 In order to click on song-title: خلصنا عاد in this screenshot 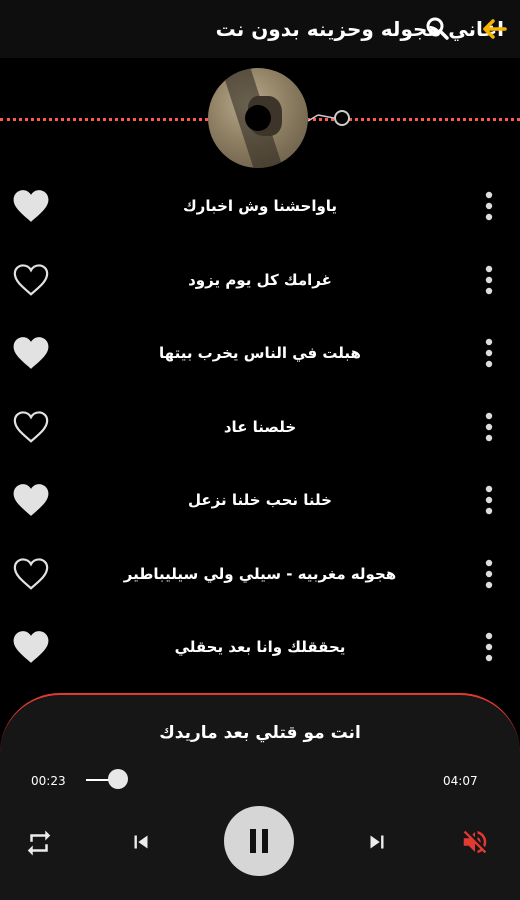, I will do `click(260, 426)`.